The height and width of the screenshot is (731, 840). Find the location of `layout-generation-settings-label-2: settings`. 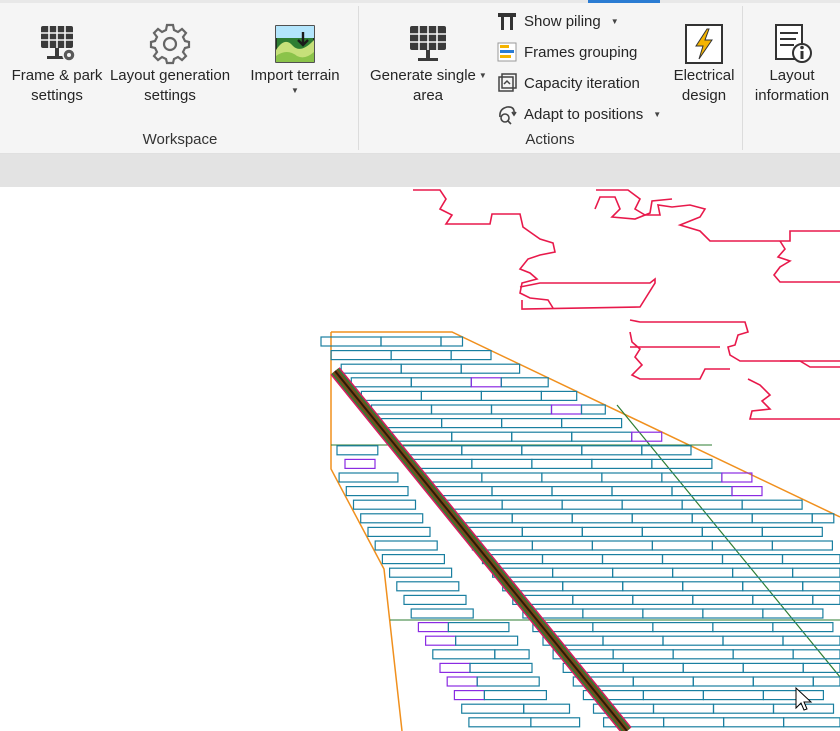

layout-generation-settings-label-2: settings is located at coordinates (170, 95).